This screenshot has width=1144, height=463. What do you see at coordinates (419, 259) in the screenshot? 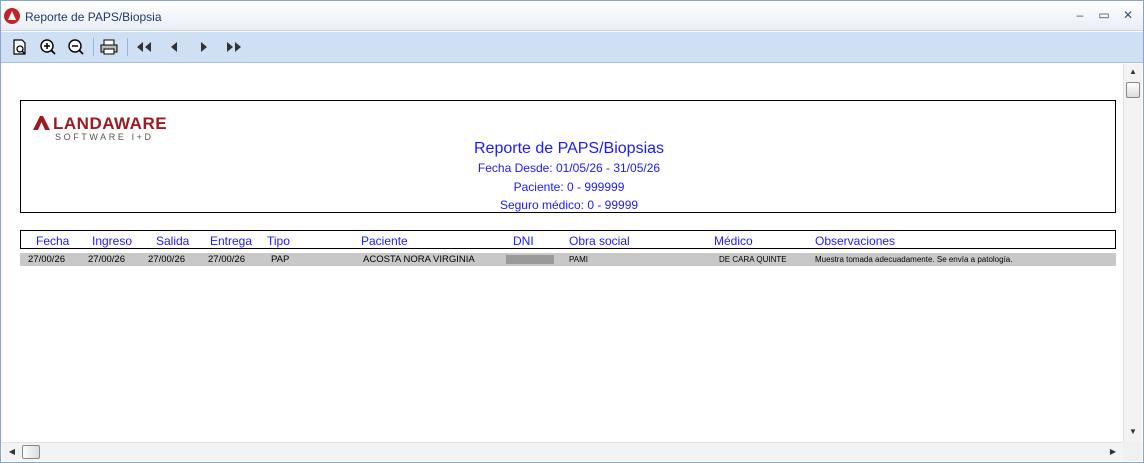
I see `cell-paciente: ACOSTA NORA VIRGINIA` at bounding box center [419, 259].